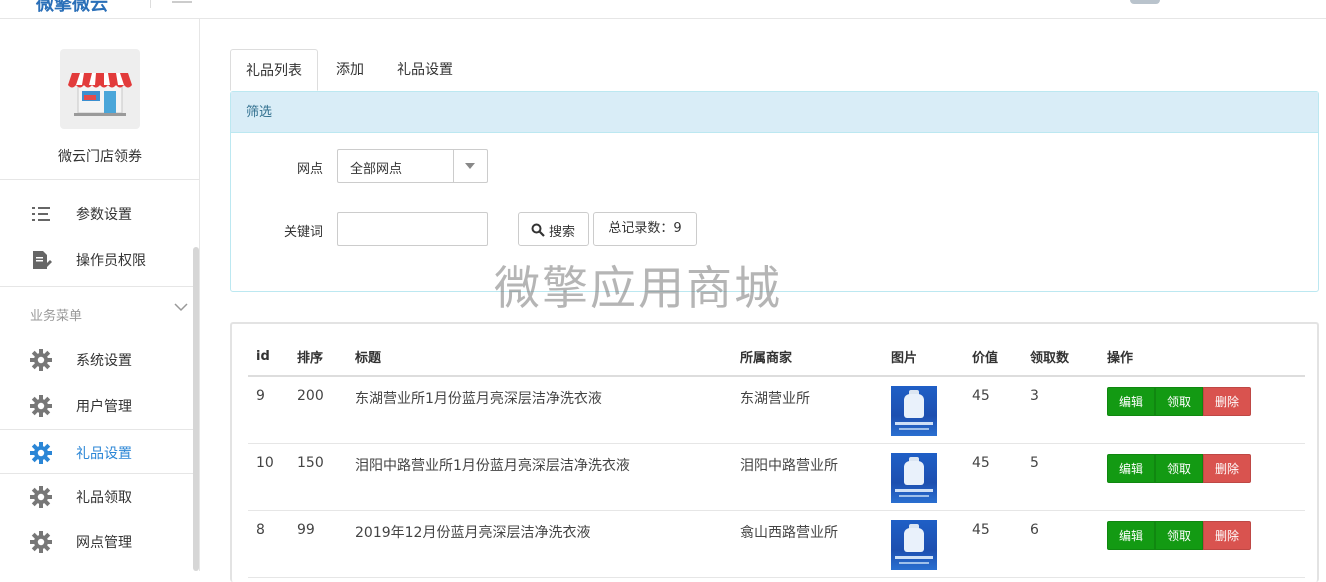 This screenshot has height=582, width=1326. Describe the element at coordinates (100, 94) in the screenshot. I see `storefront-icon` at that location.